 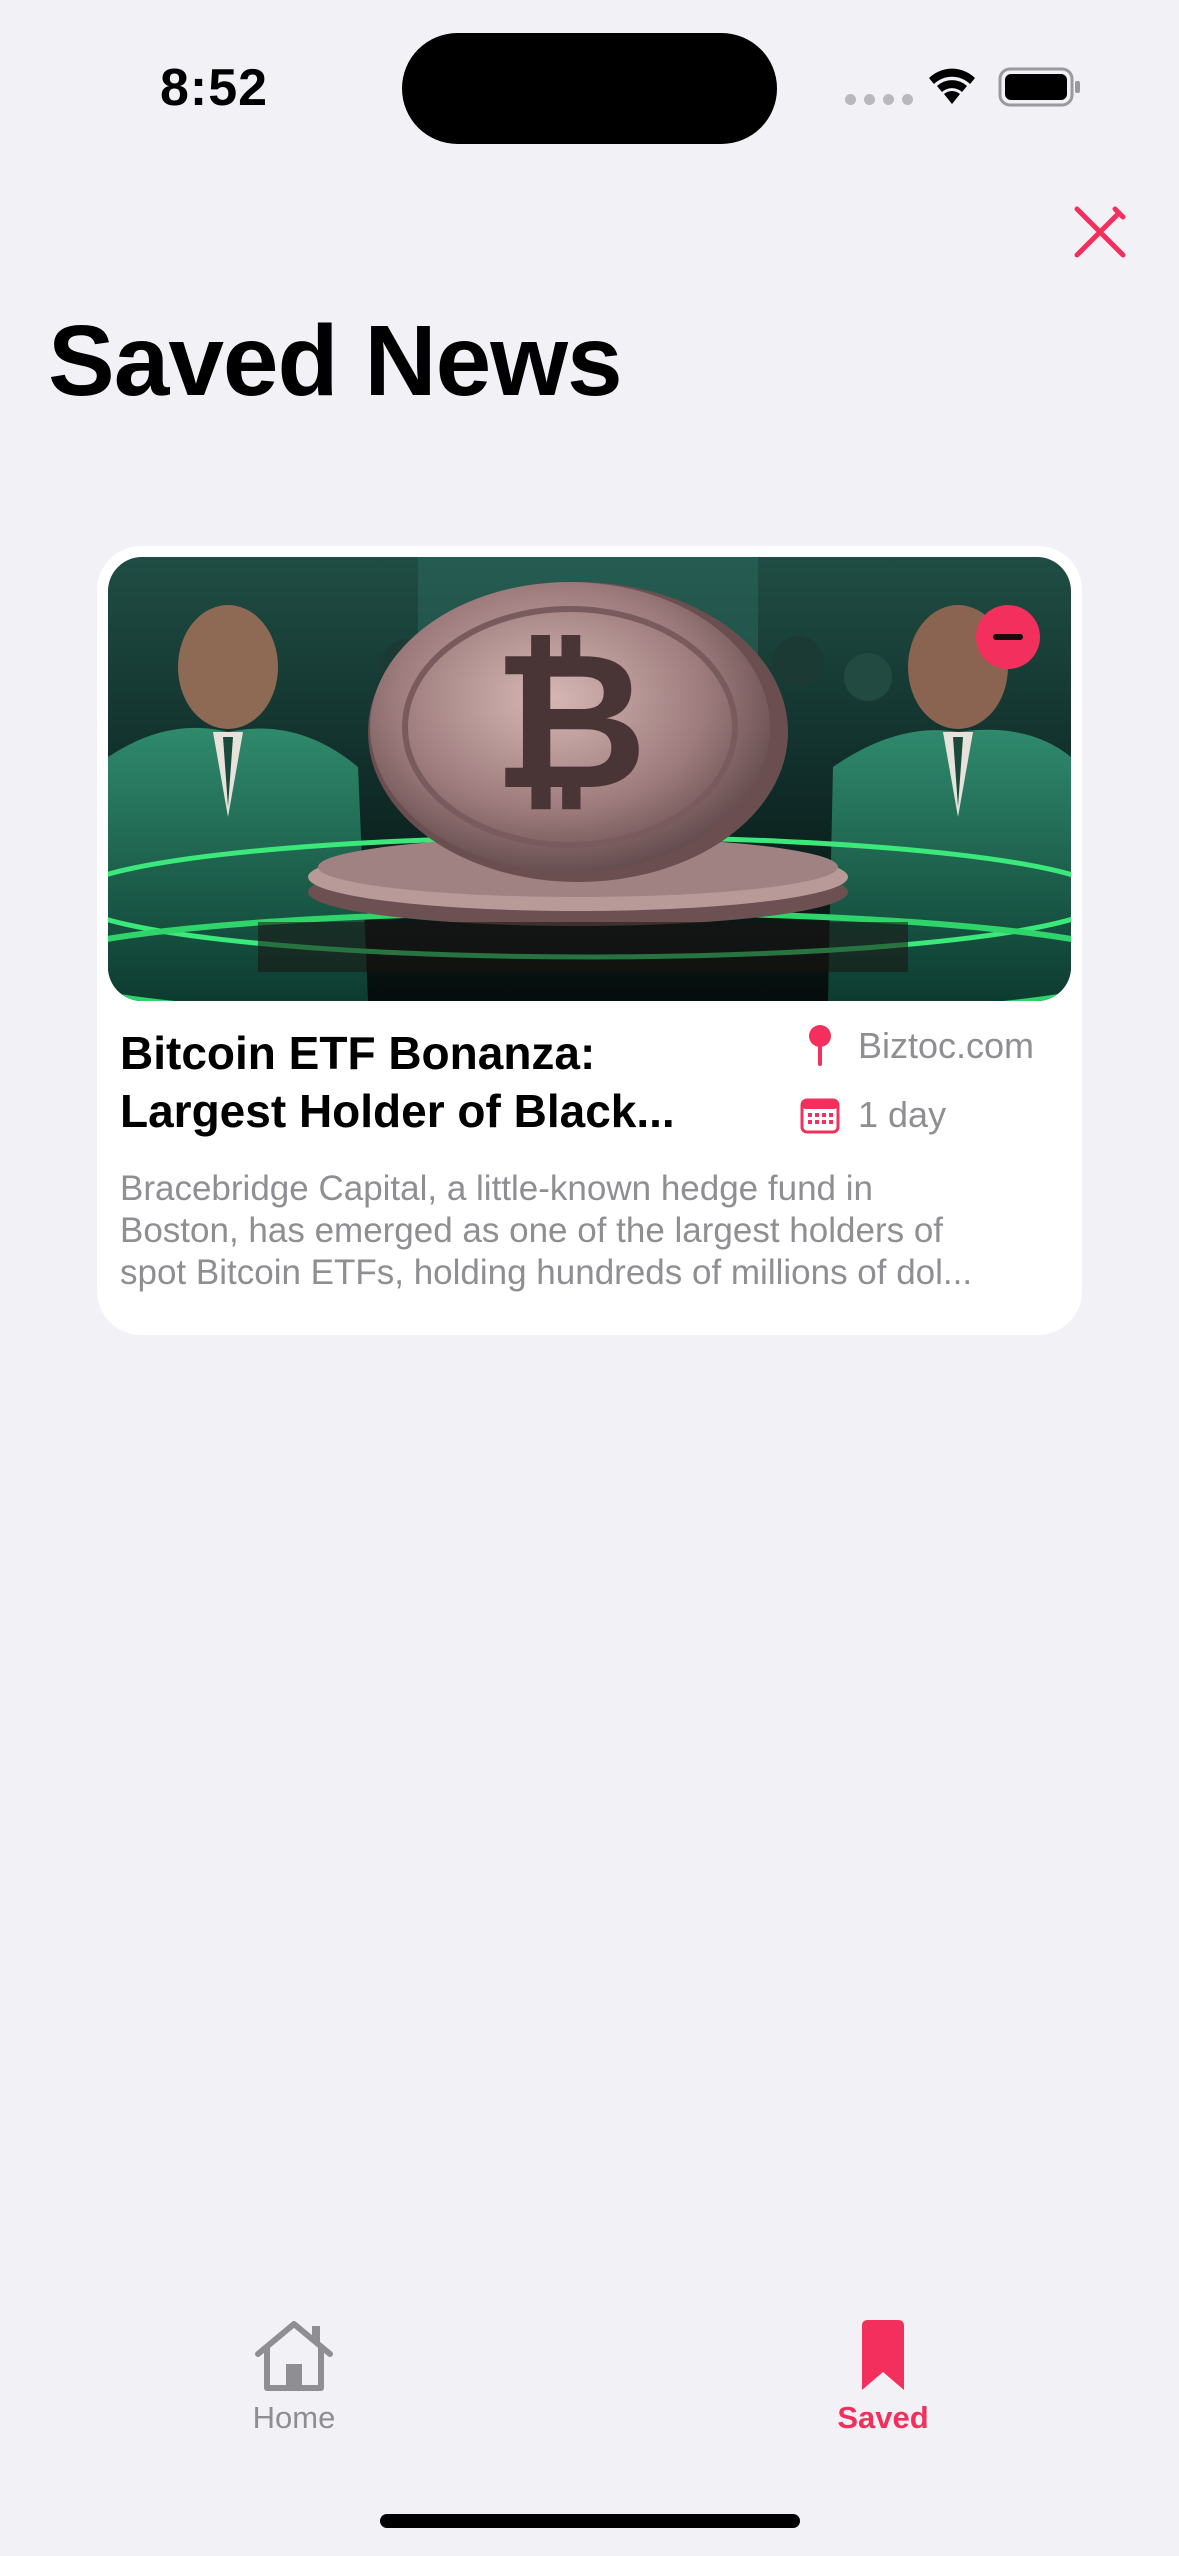 I want to click on tab-home-label: Home, so click(x=294, y=2417).